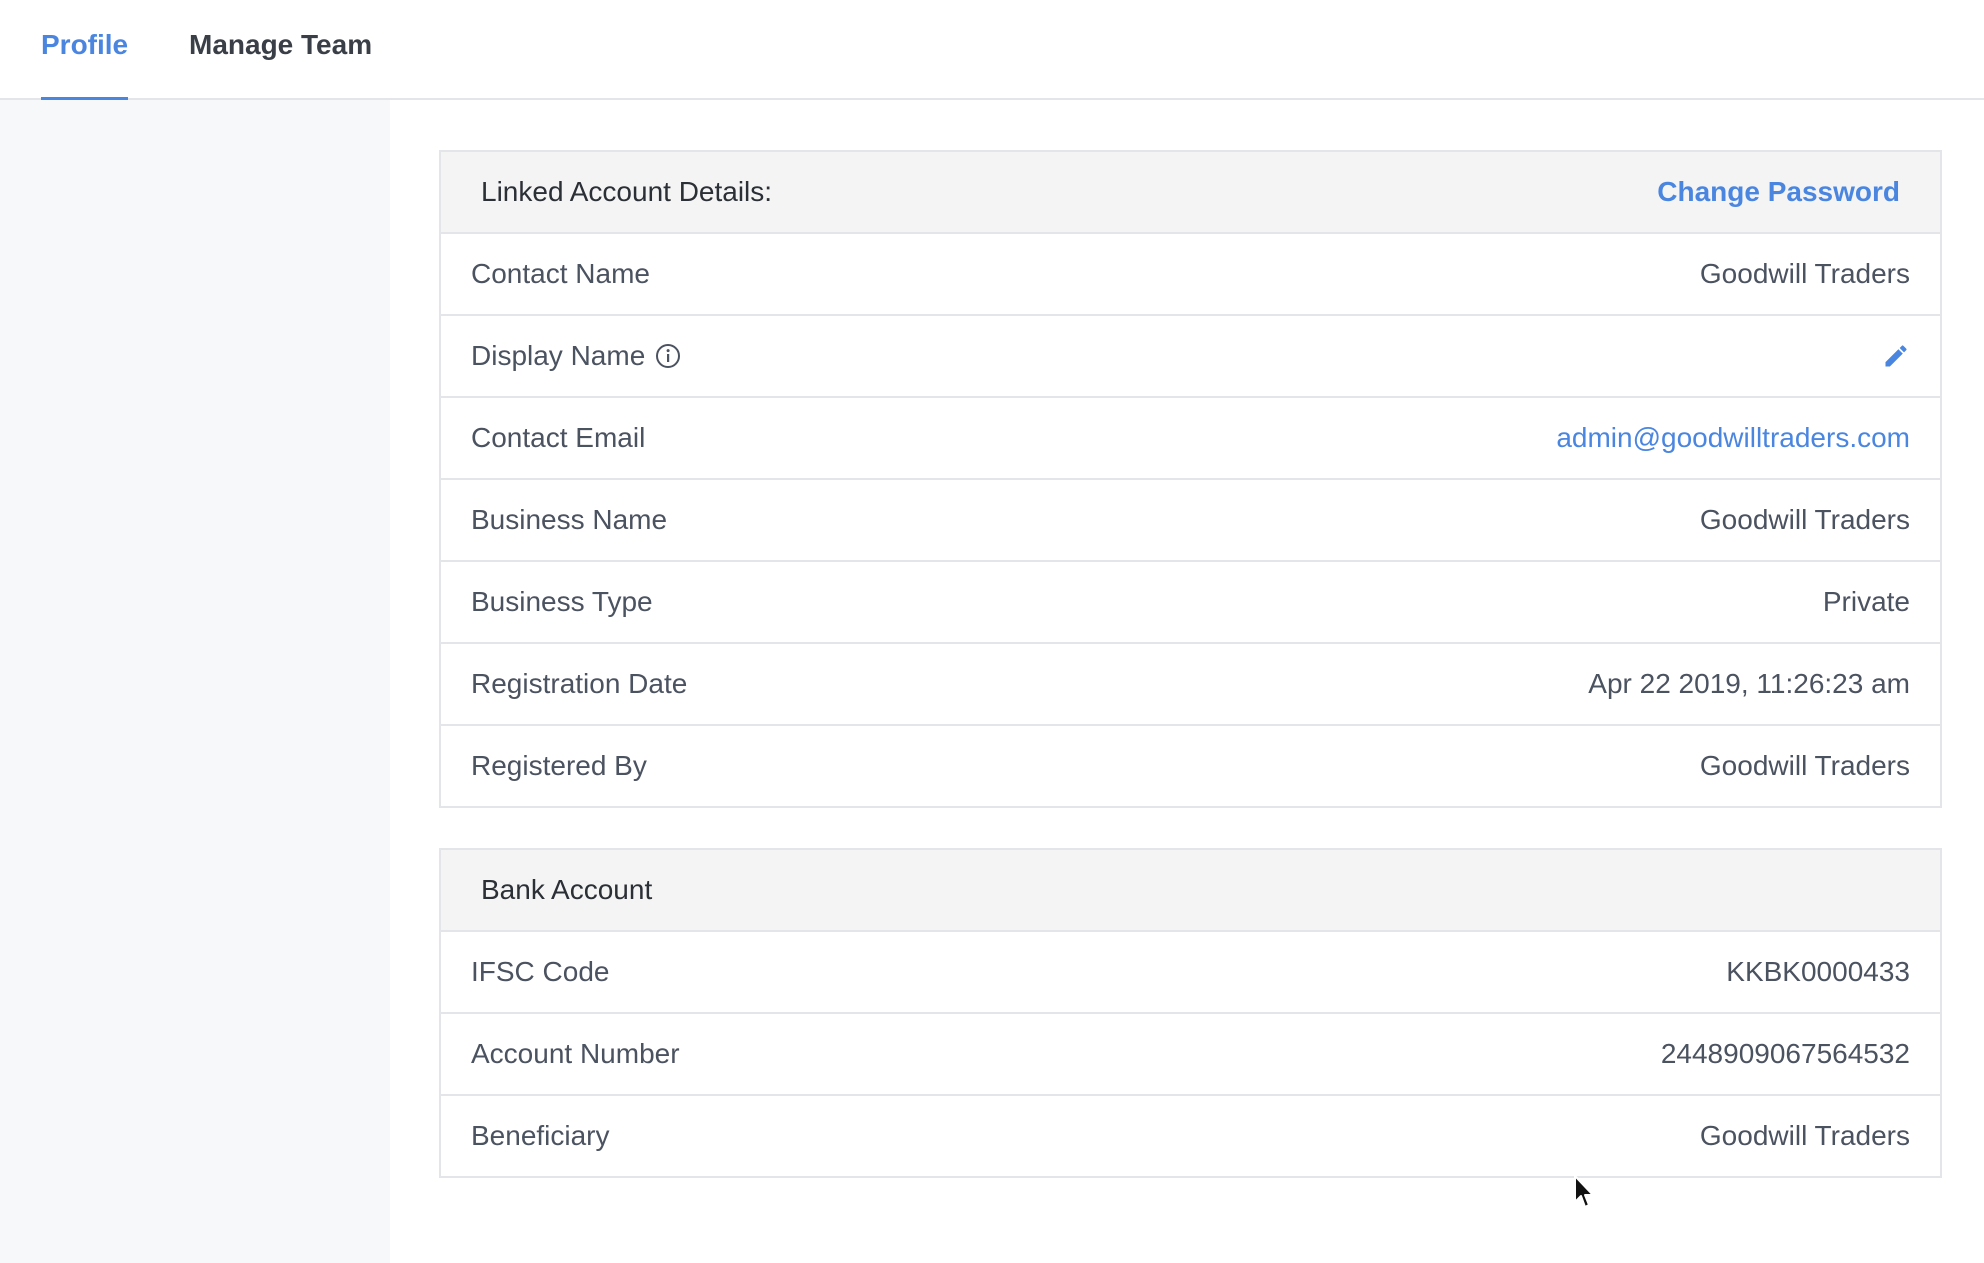  I want to click on registration-date-value: Apr 22 2019, 11:26:23 am, so click(1749, 683).